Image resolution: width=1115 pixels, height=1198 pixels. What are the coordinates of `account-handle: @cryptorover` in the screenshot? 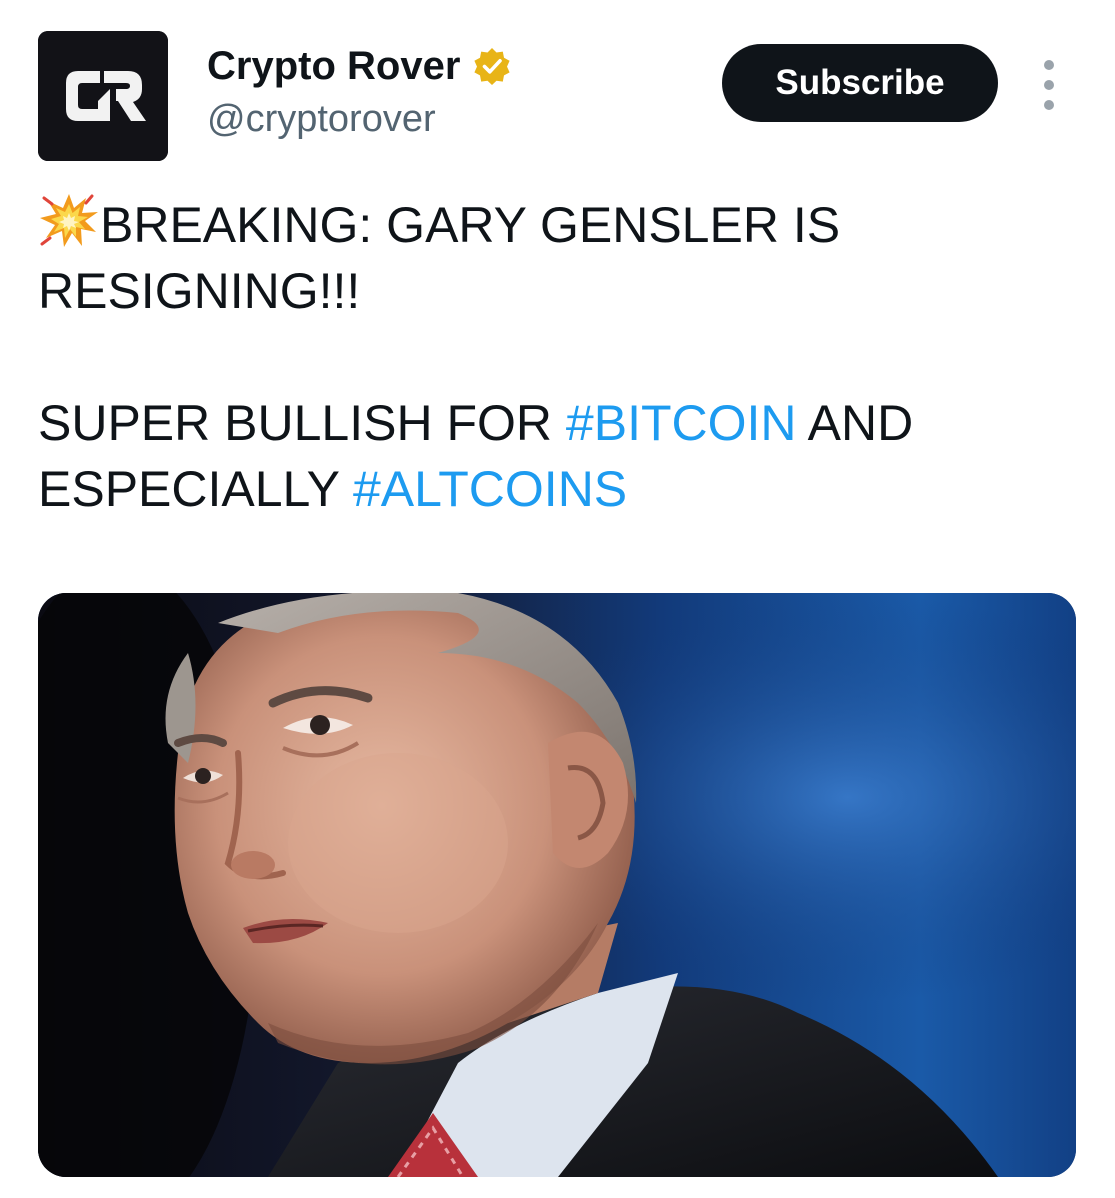 It's located at (321, 119).